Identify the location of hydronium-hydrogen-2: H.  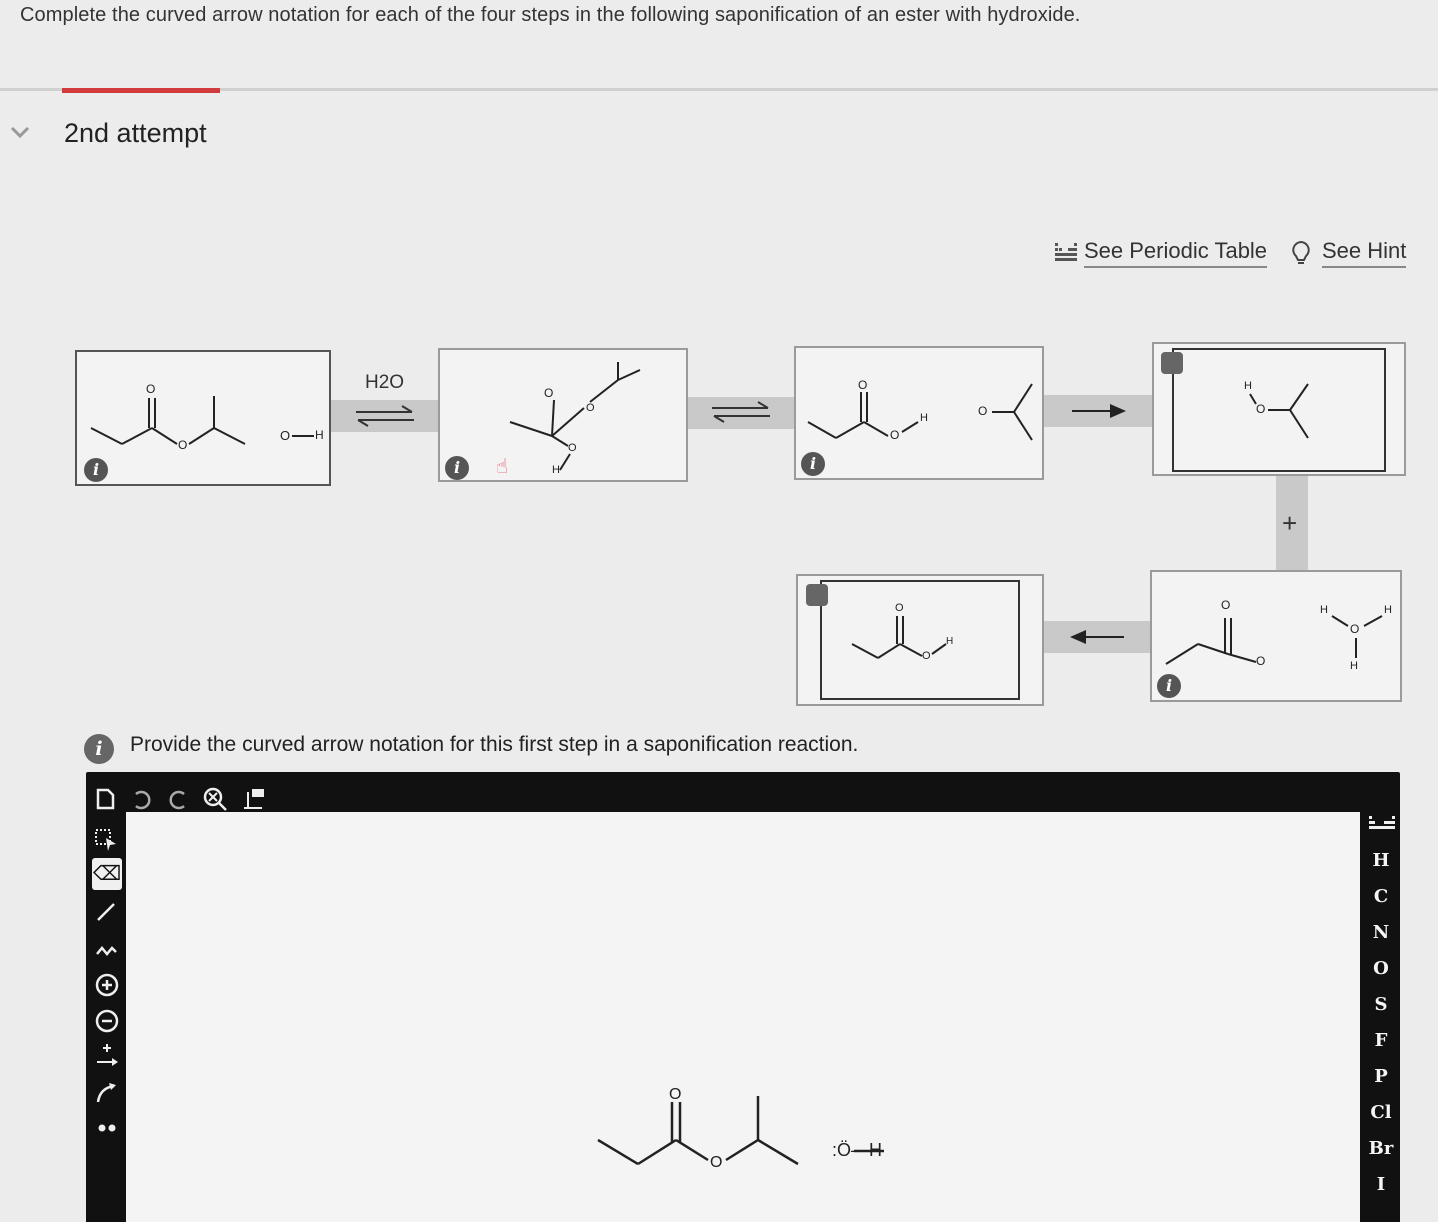
(1388, 610).